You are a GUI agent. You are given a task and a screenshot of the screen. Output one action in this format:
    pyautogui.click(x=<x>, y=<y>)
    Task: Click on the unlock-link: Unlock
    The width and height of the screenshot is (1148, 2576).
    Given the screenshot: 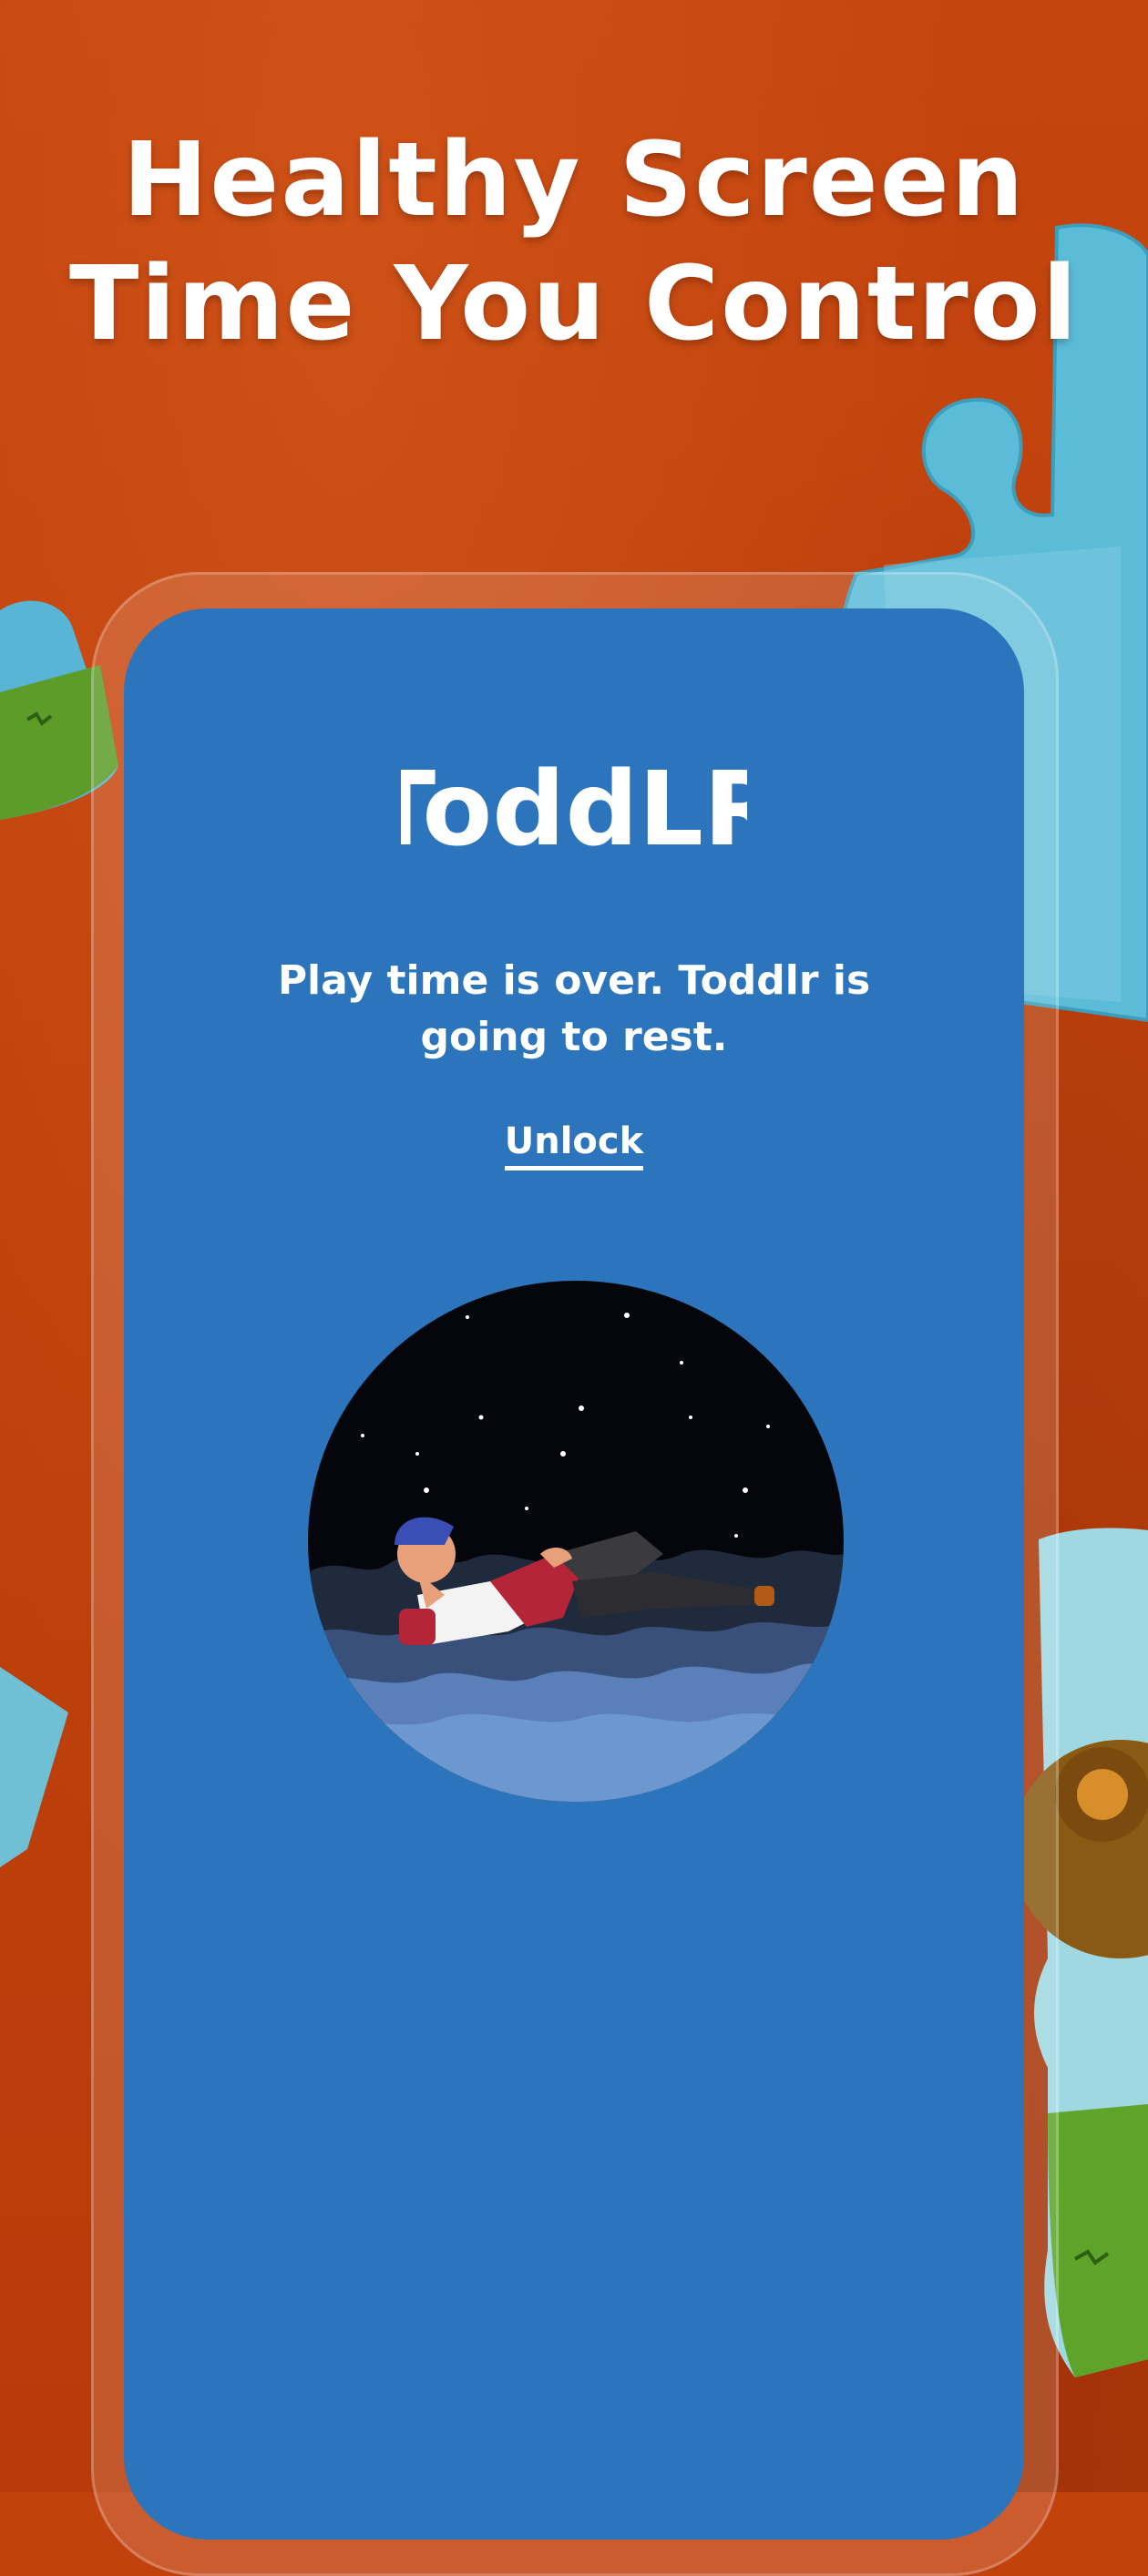 What is the action you would take?
    pyautogui.click(x=574, y=1145)
    